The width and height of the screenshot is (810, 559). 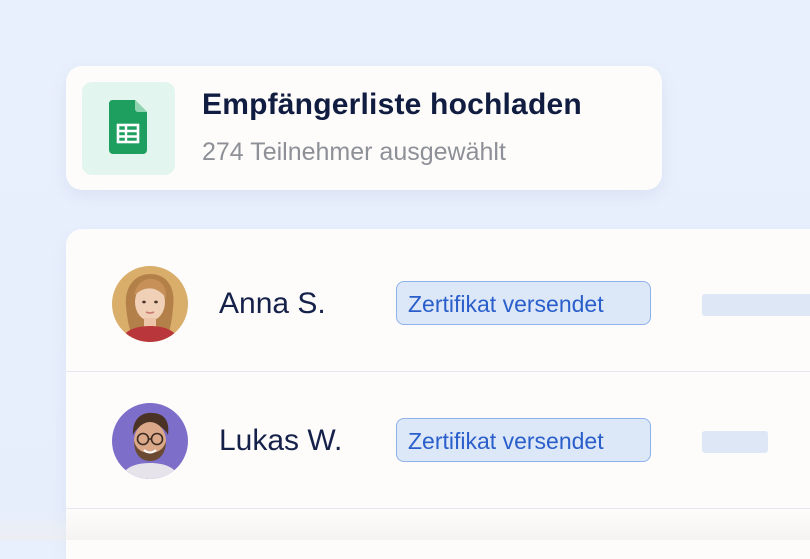 What do you see at coordinates (281, 440) in the screenshot?
I see `recipient-name: Lukas W.` at bounding box center [281, 440].